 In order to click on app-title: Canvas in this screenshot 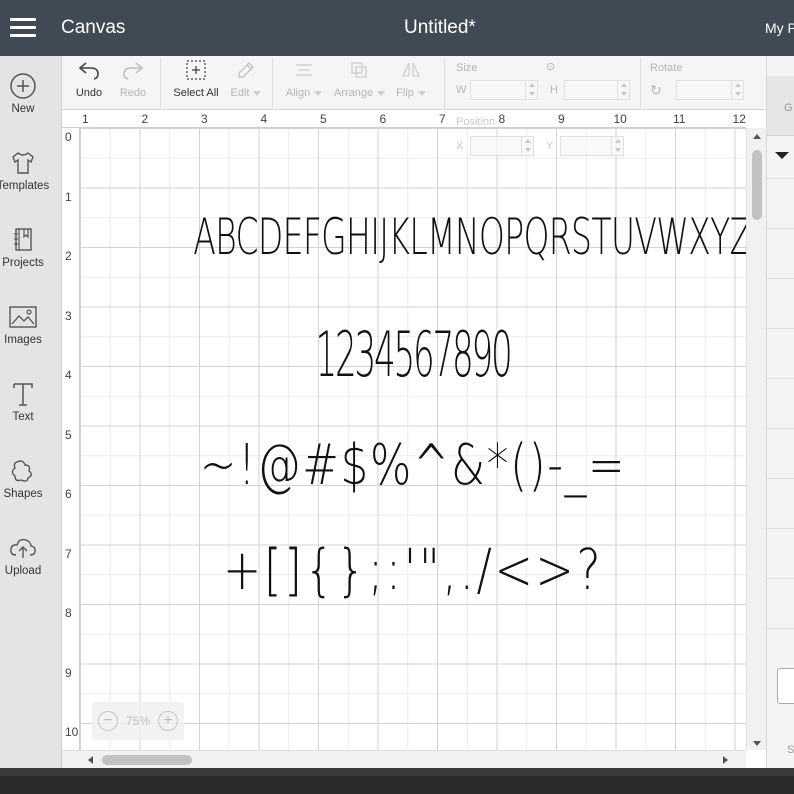, I will do `click(93, 27)`.